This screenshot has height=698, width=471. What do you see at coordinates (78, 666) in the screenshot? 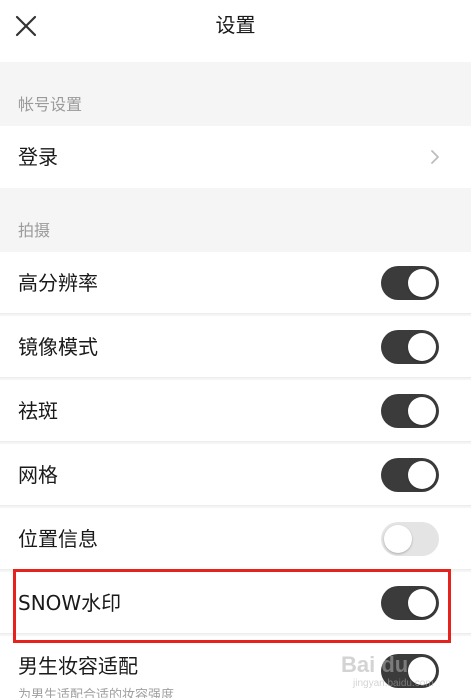
I see `male-makeup-label: 男生妆容适配` at bounding box center [78, 666].